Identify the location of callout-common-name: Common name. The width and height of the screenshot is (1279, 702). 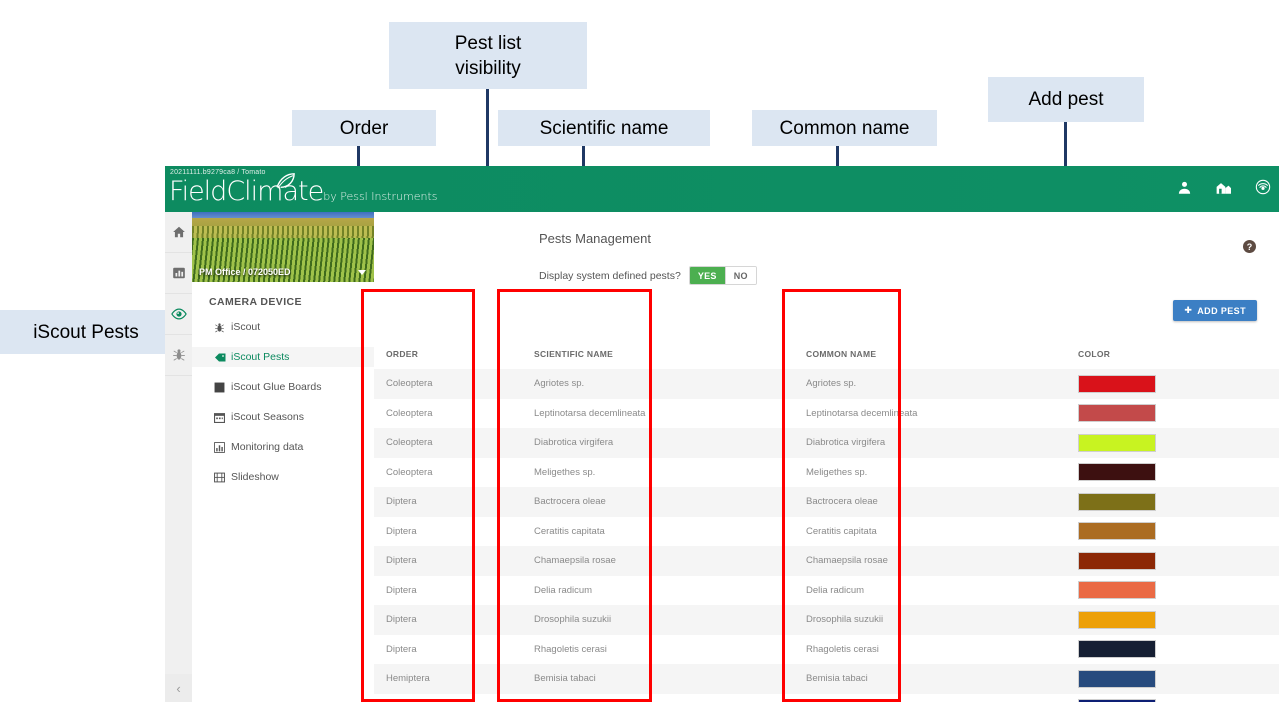
(844, 128).